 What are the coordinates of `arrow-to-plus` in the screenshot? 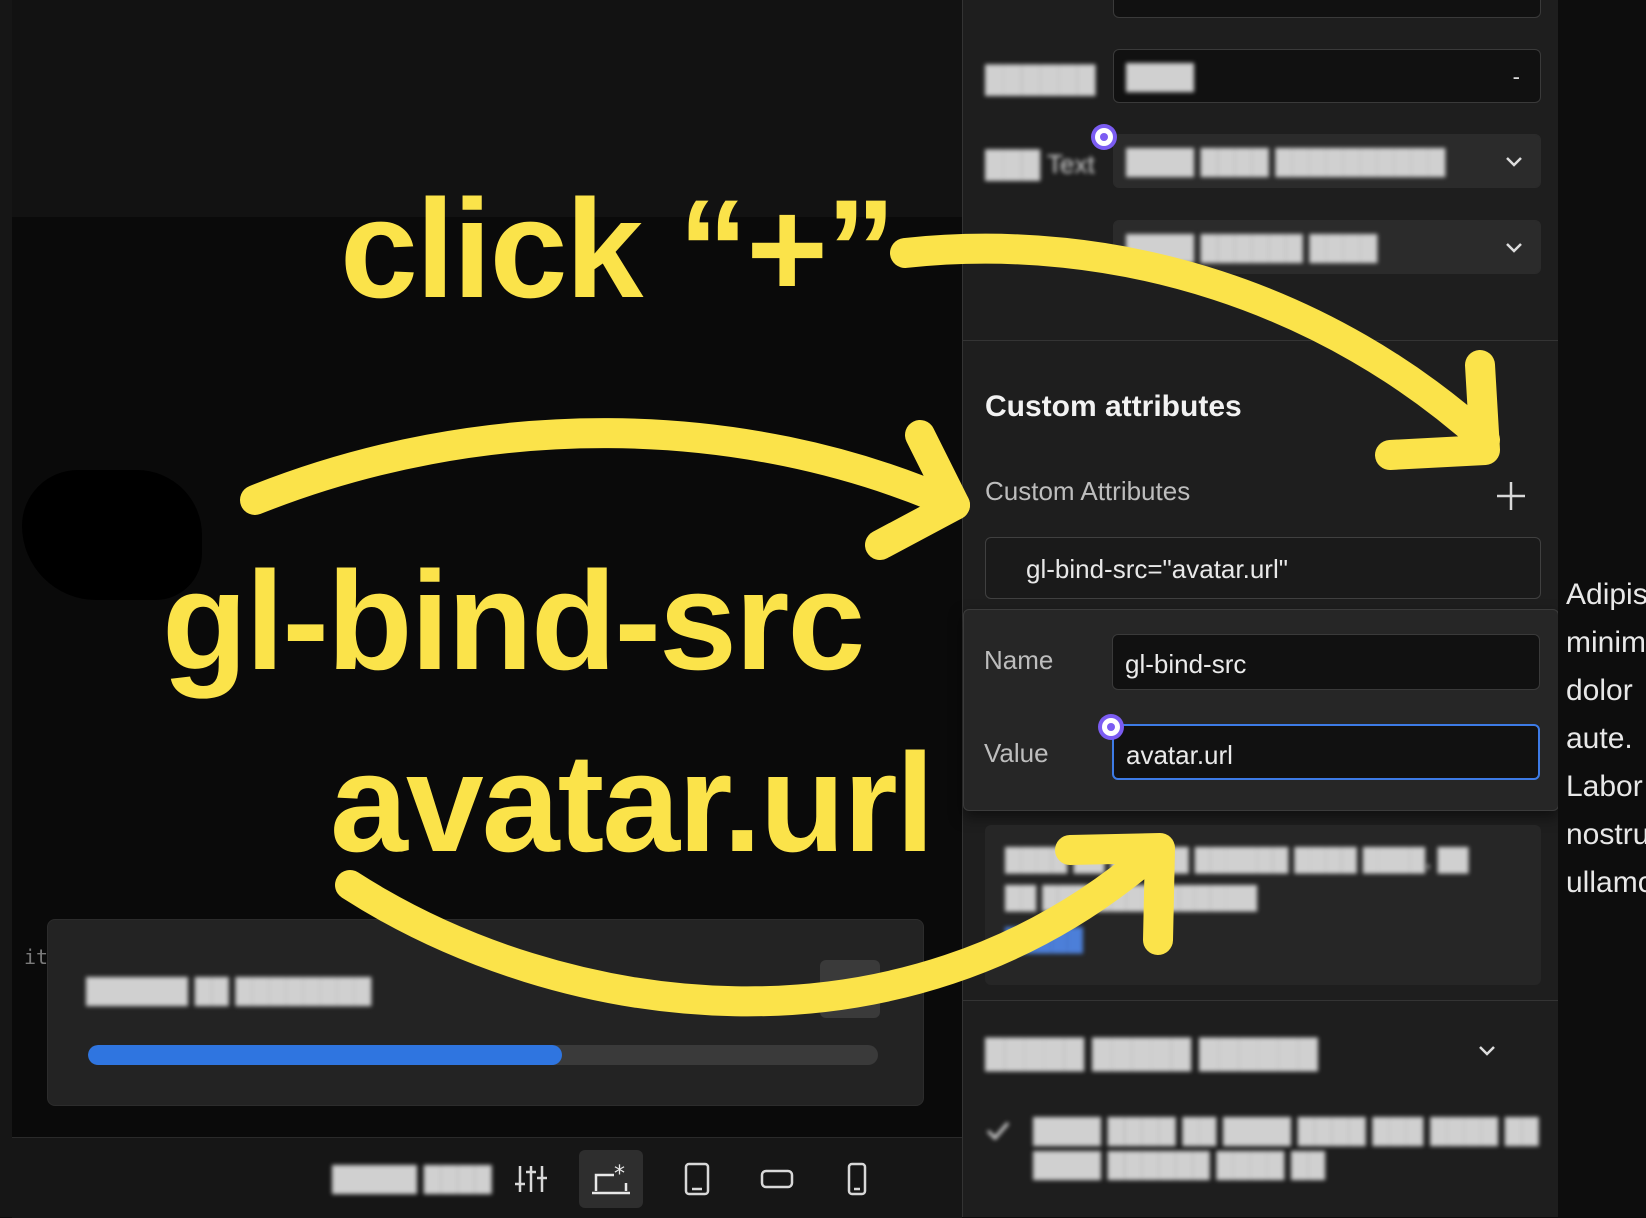 It's located at (1195, 344).